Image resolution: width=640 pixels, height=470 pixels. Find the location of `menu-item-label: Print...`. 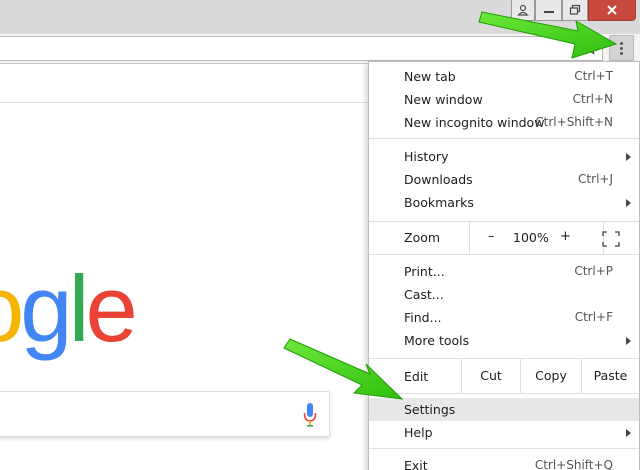

menu-item-label: Print... is located at coordinates (424, 271).